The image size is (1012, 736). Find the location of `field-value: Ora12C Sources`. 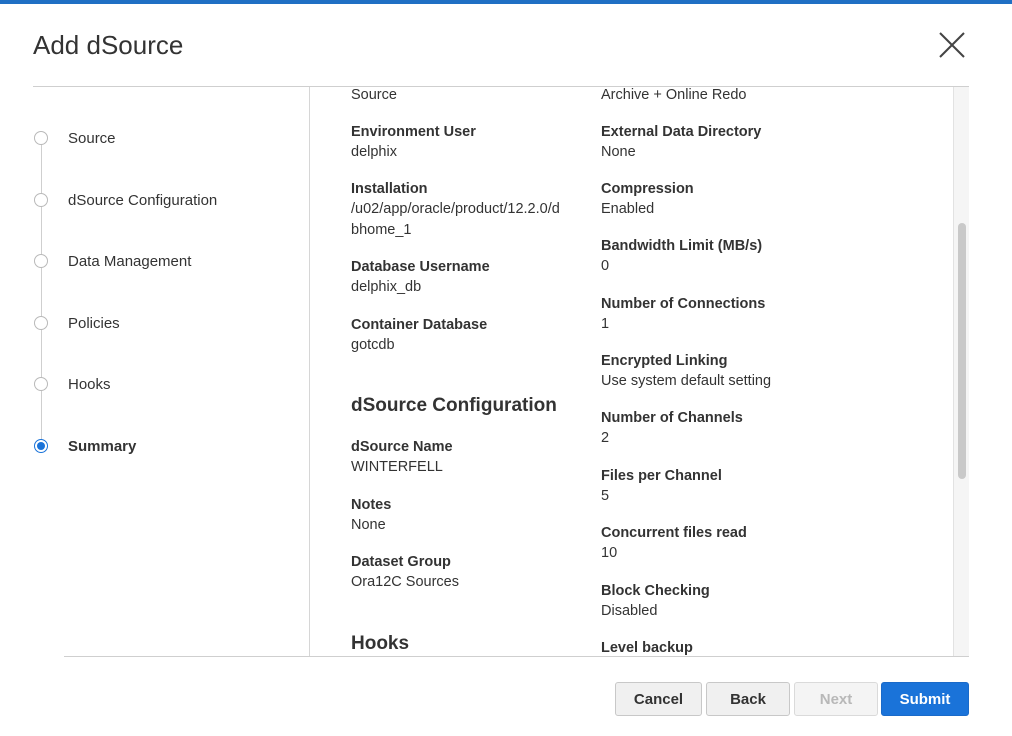

field-value: Ora12C Sources is located at coordinates (405, 582).